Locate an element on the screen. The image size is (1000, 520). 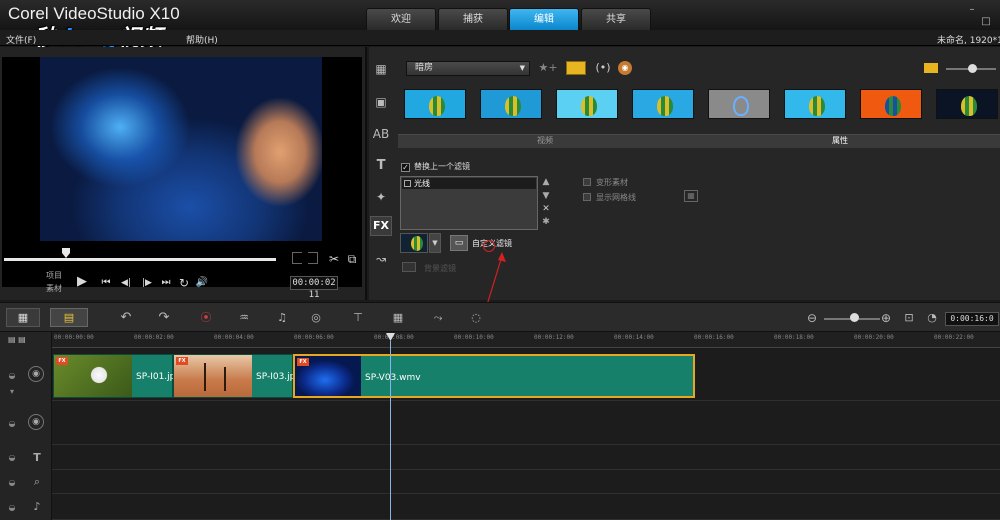
mark-in-bracket is located at coordinates (297, 258).